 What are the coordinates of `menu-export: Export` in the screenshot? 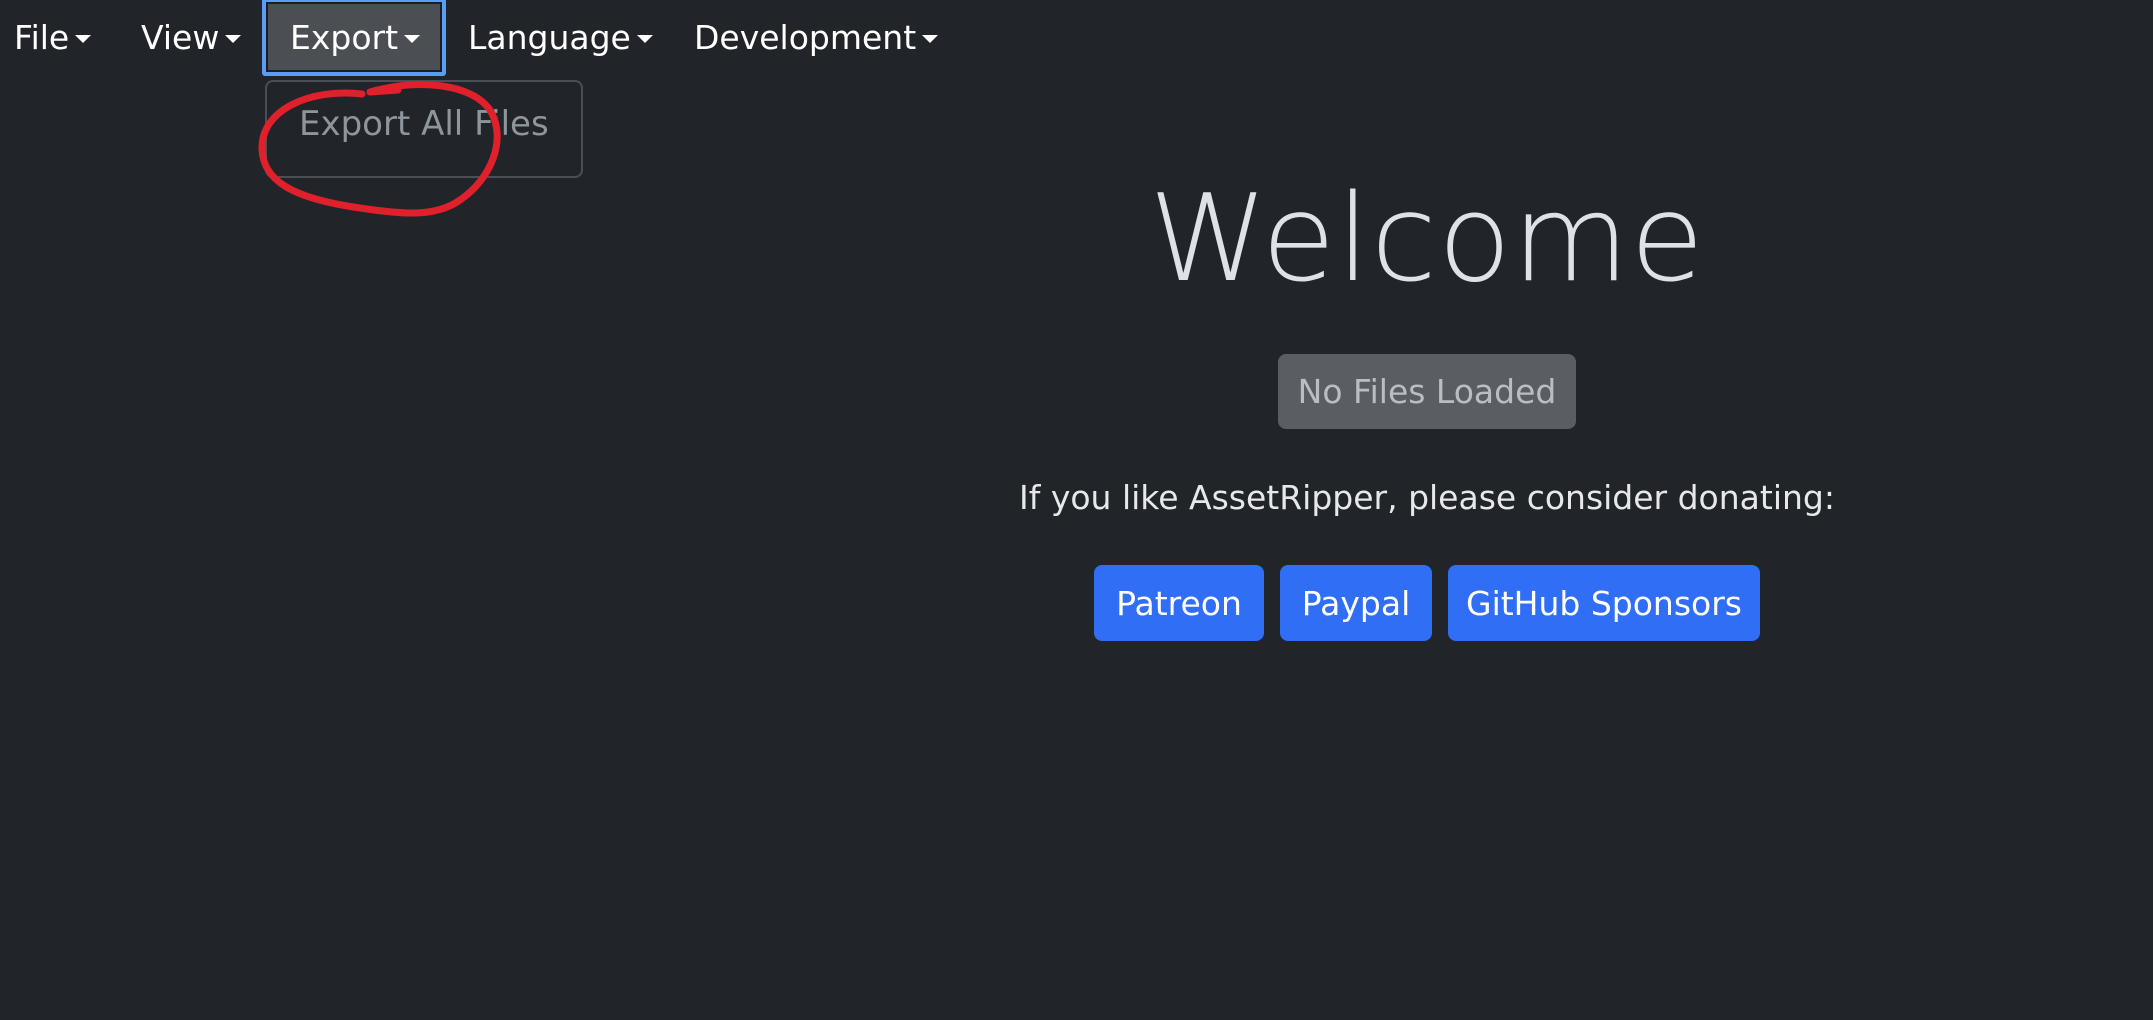 It's located at (354, 38).